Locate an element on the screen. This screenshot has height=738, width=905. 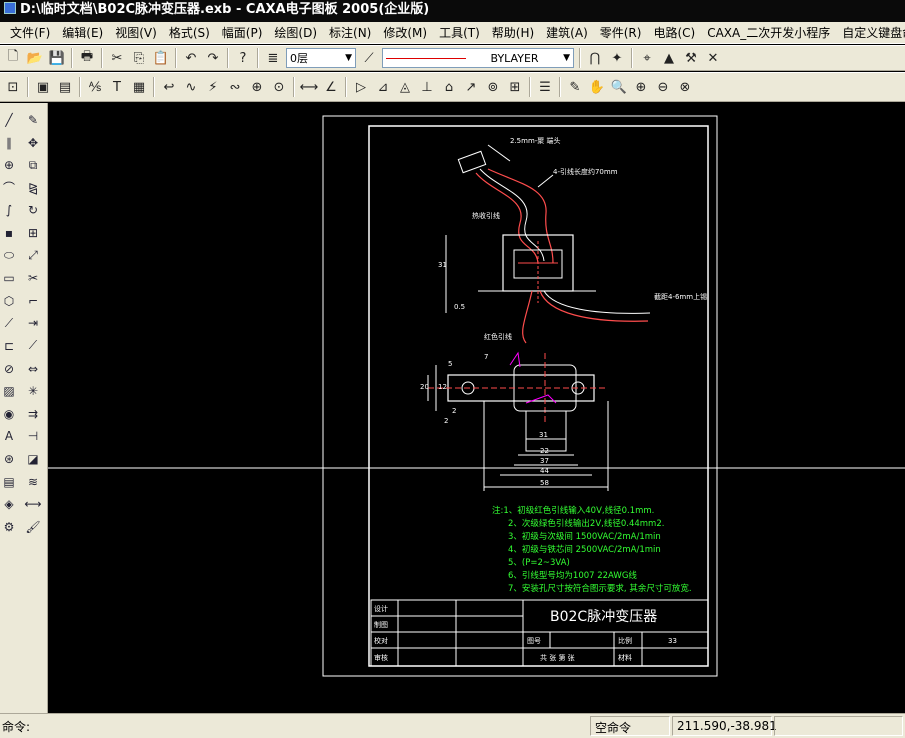
break-icon: ⚡ is located at coordinates (213, 87).